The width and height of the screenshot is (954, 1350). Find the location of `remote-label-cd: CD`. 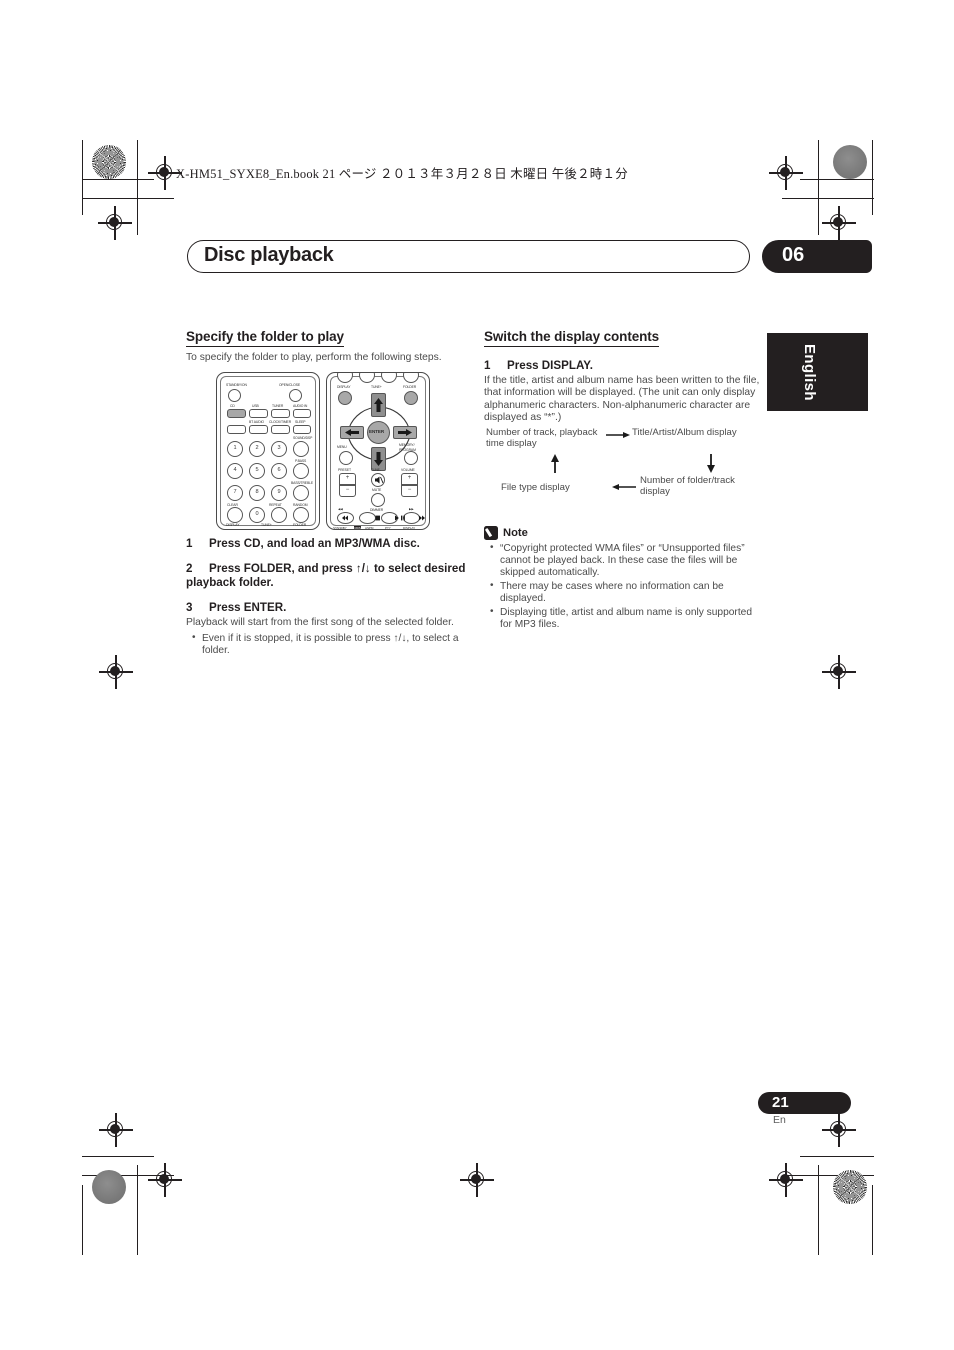

remote-label-cd: CD is located at coordinates (232, 406).